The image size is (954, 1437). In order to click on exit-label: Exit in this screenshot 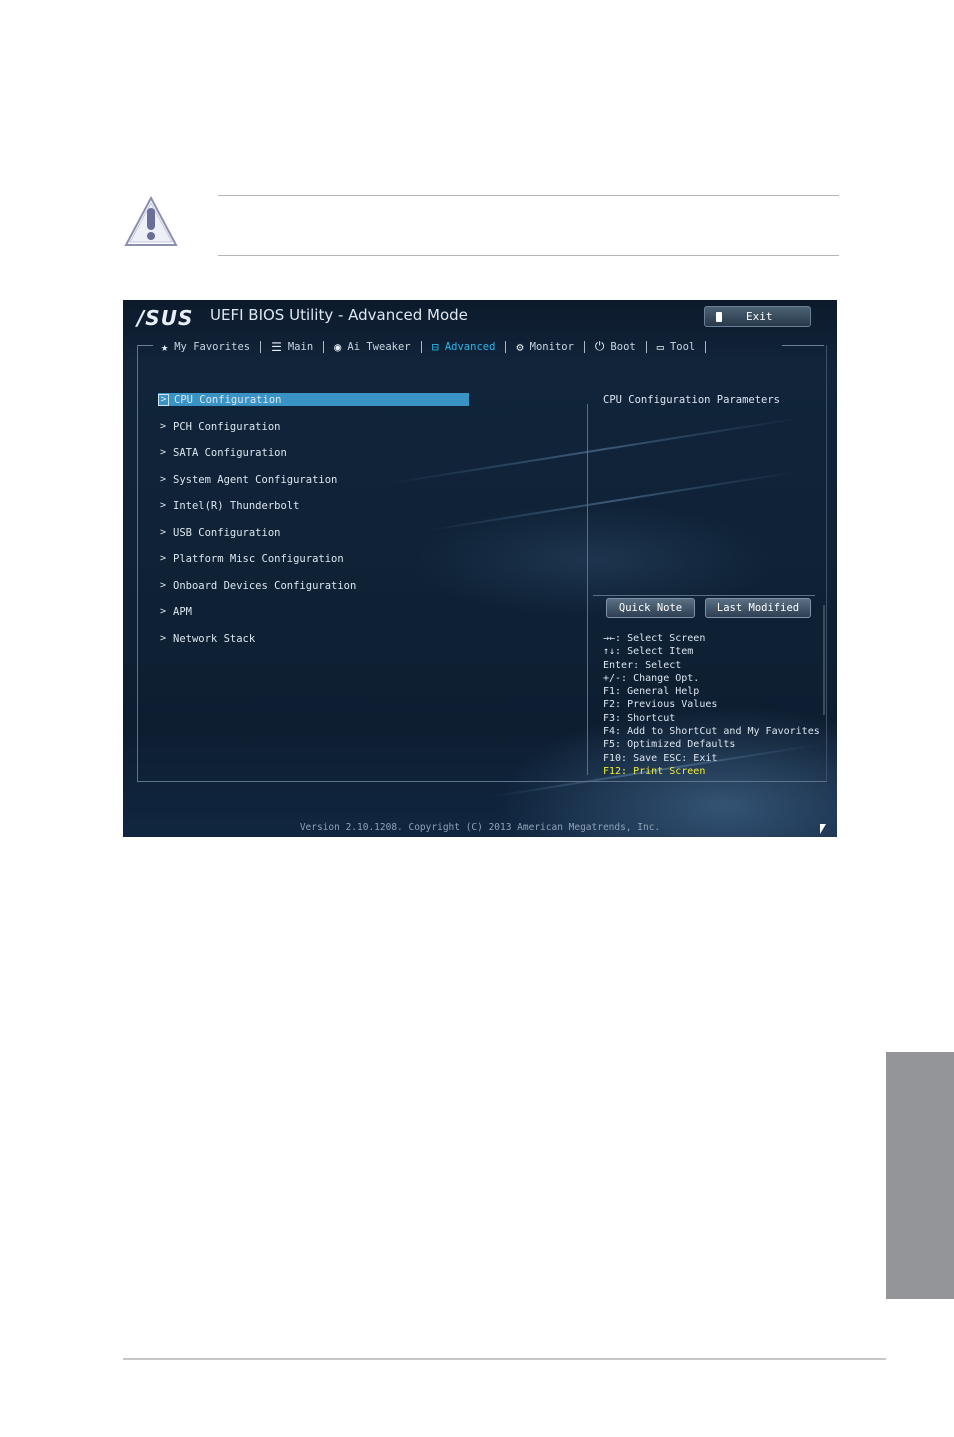, I will do `click(759, 316)`.